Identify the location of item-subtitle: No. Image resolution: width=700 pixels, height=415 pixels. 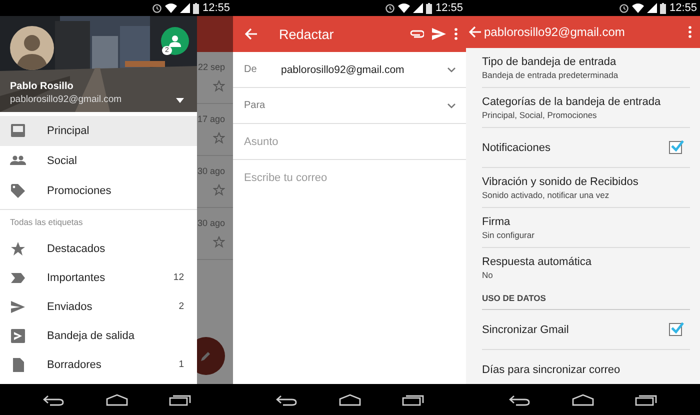
(488, 275).